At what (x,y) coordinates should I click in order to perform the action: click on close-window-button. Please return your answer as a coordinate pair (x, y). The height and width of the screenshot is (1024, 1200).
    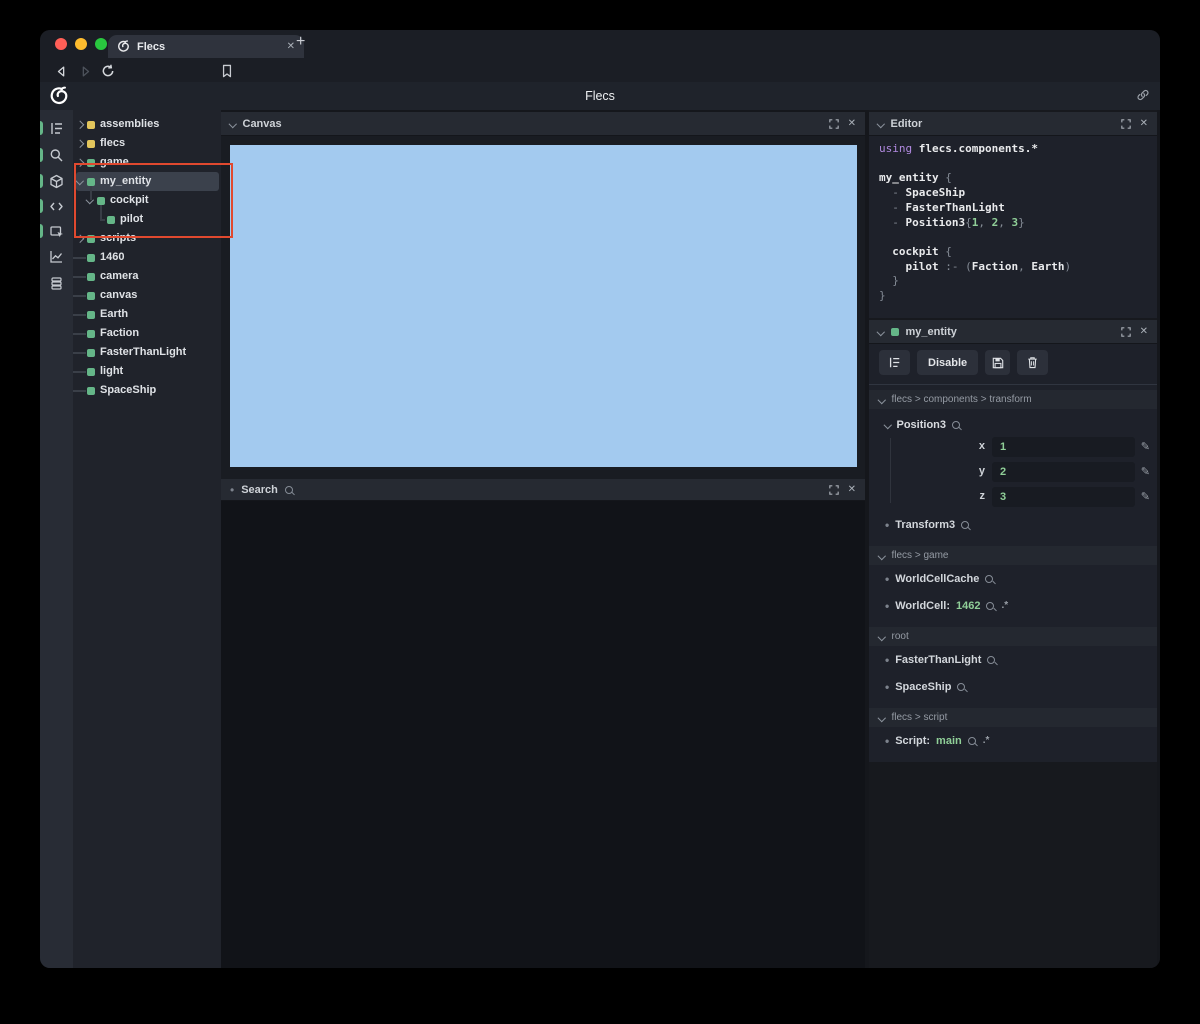
    Looking at the image, I should click on (61, 44).